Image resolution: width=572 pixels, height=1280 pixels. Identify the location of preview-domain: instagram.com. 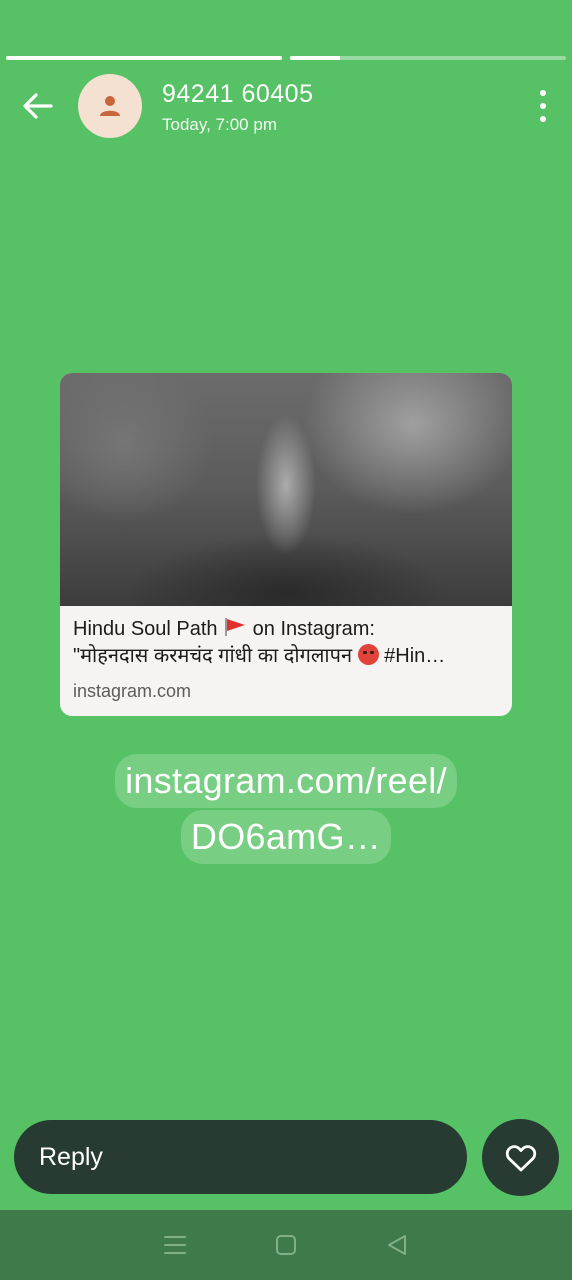
(132, 691).